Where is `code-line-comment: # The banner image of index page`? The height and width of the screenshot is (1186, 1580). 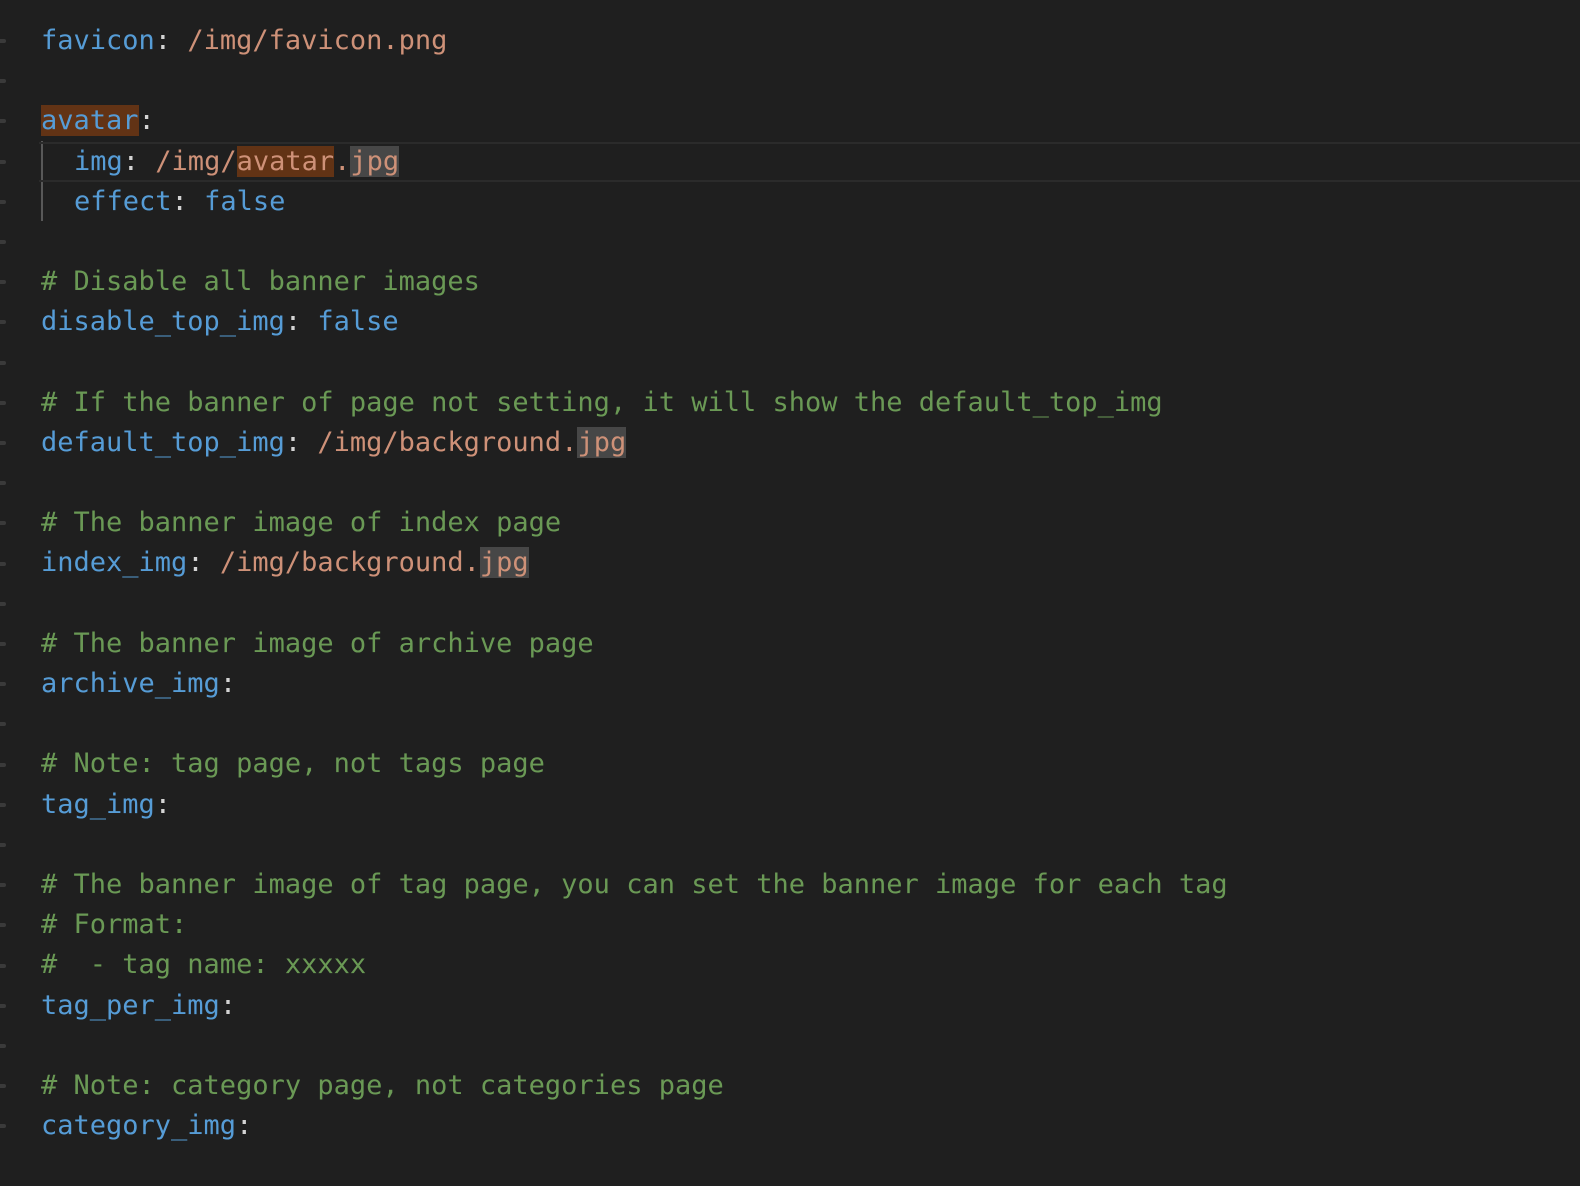
code-line-comment: # The banner image of index page is located at coordinates (810, 523).